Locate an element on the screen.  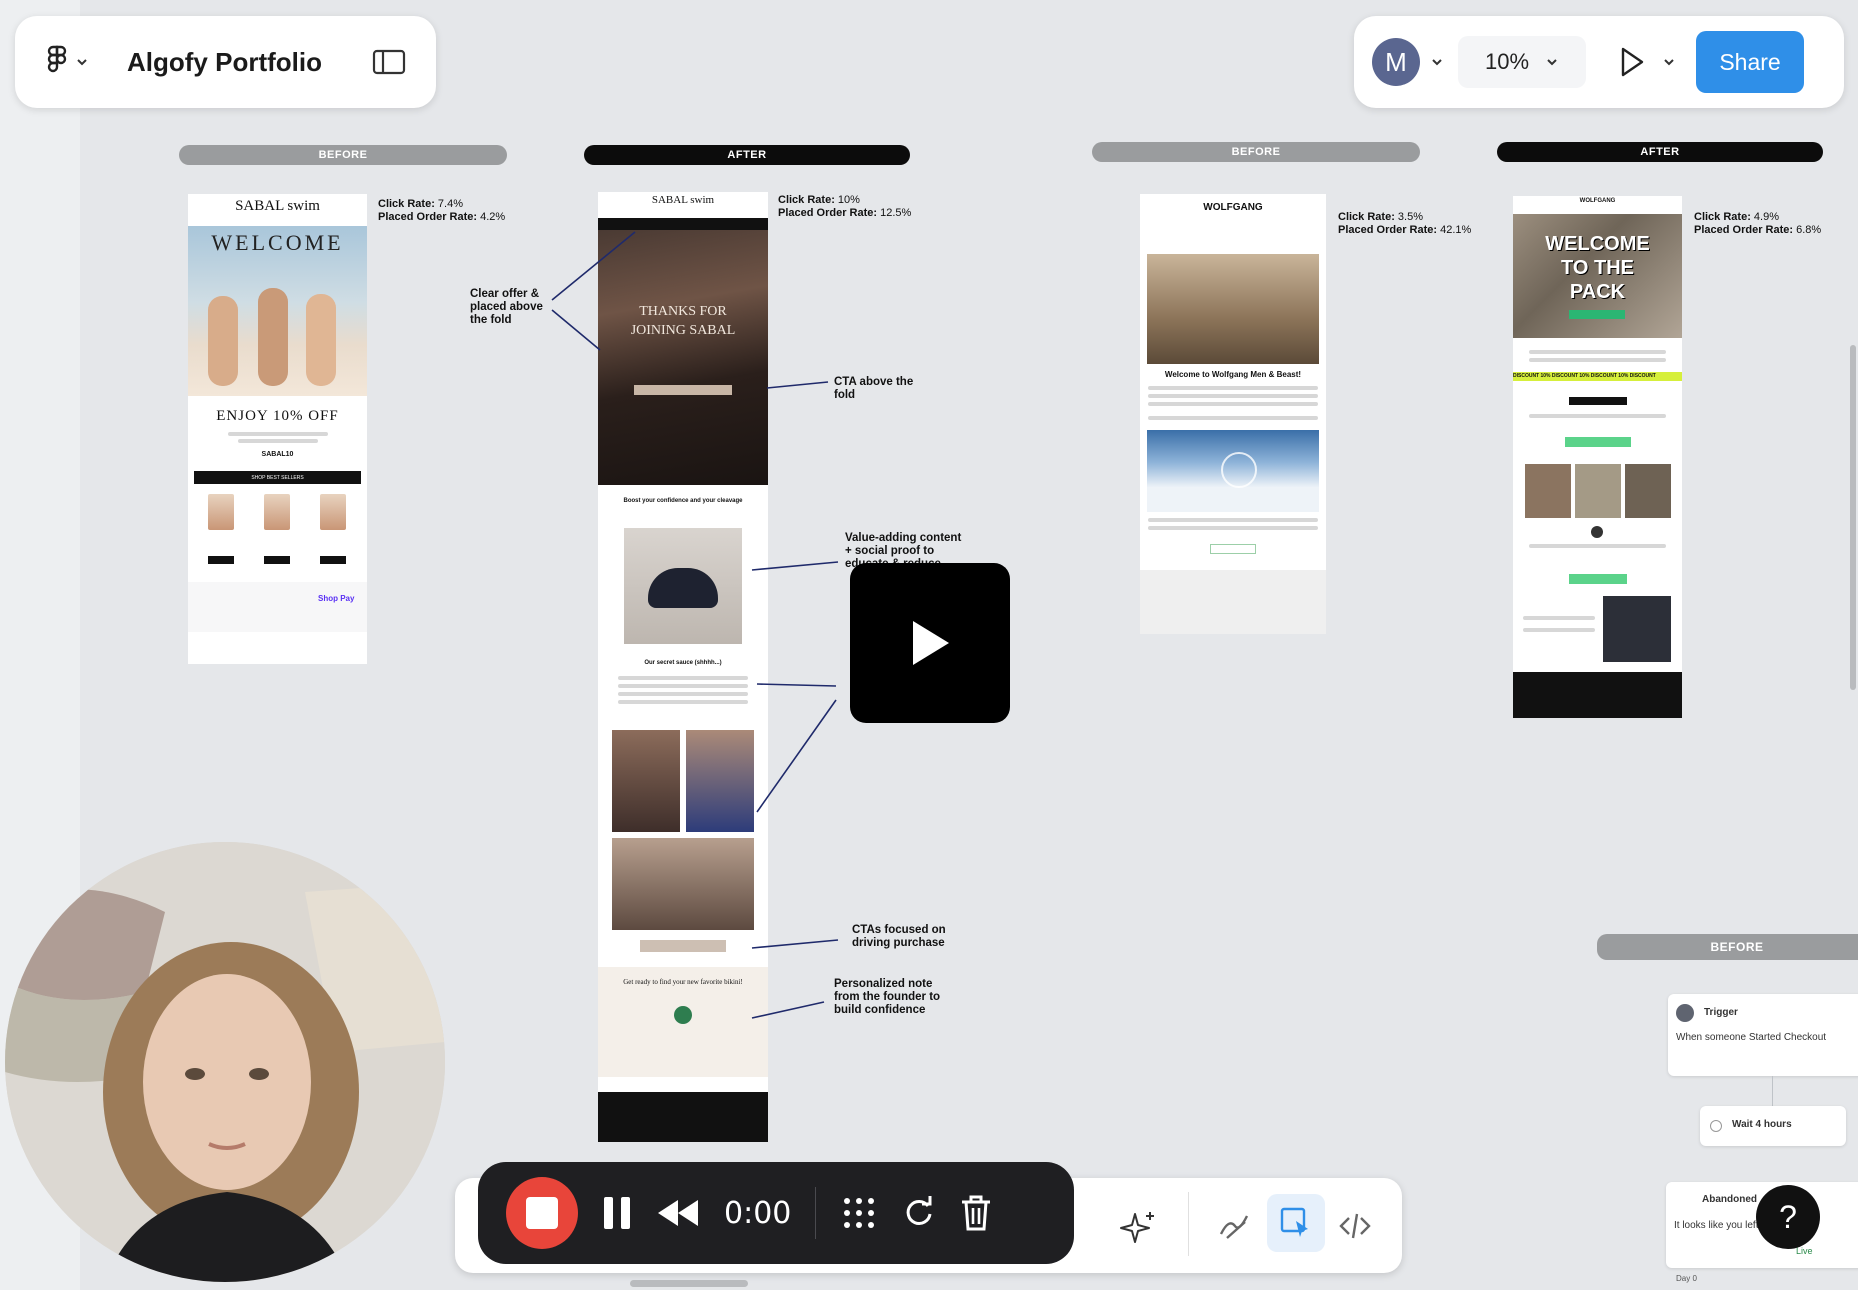
wait-label: Wait 4 hours is located at coordinates (1762, 1124).